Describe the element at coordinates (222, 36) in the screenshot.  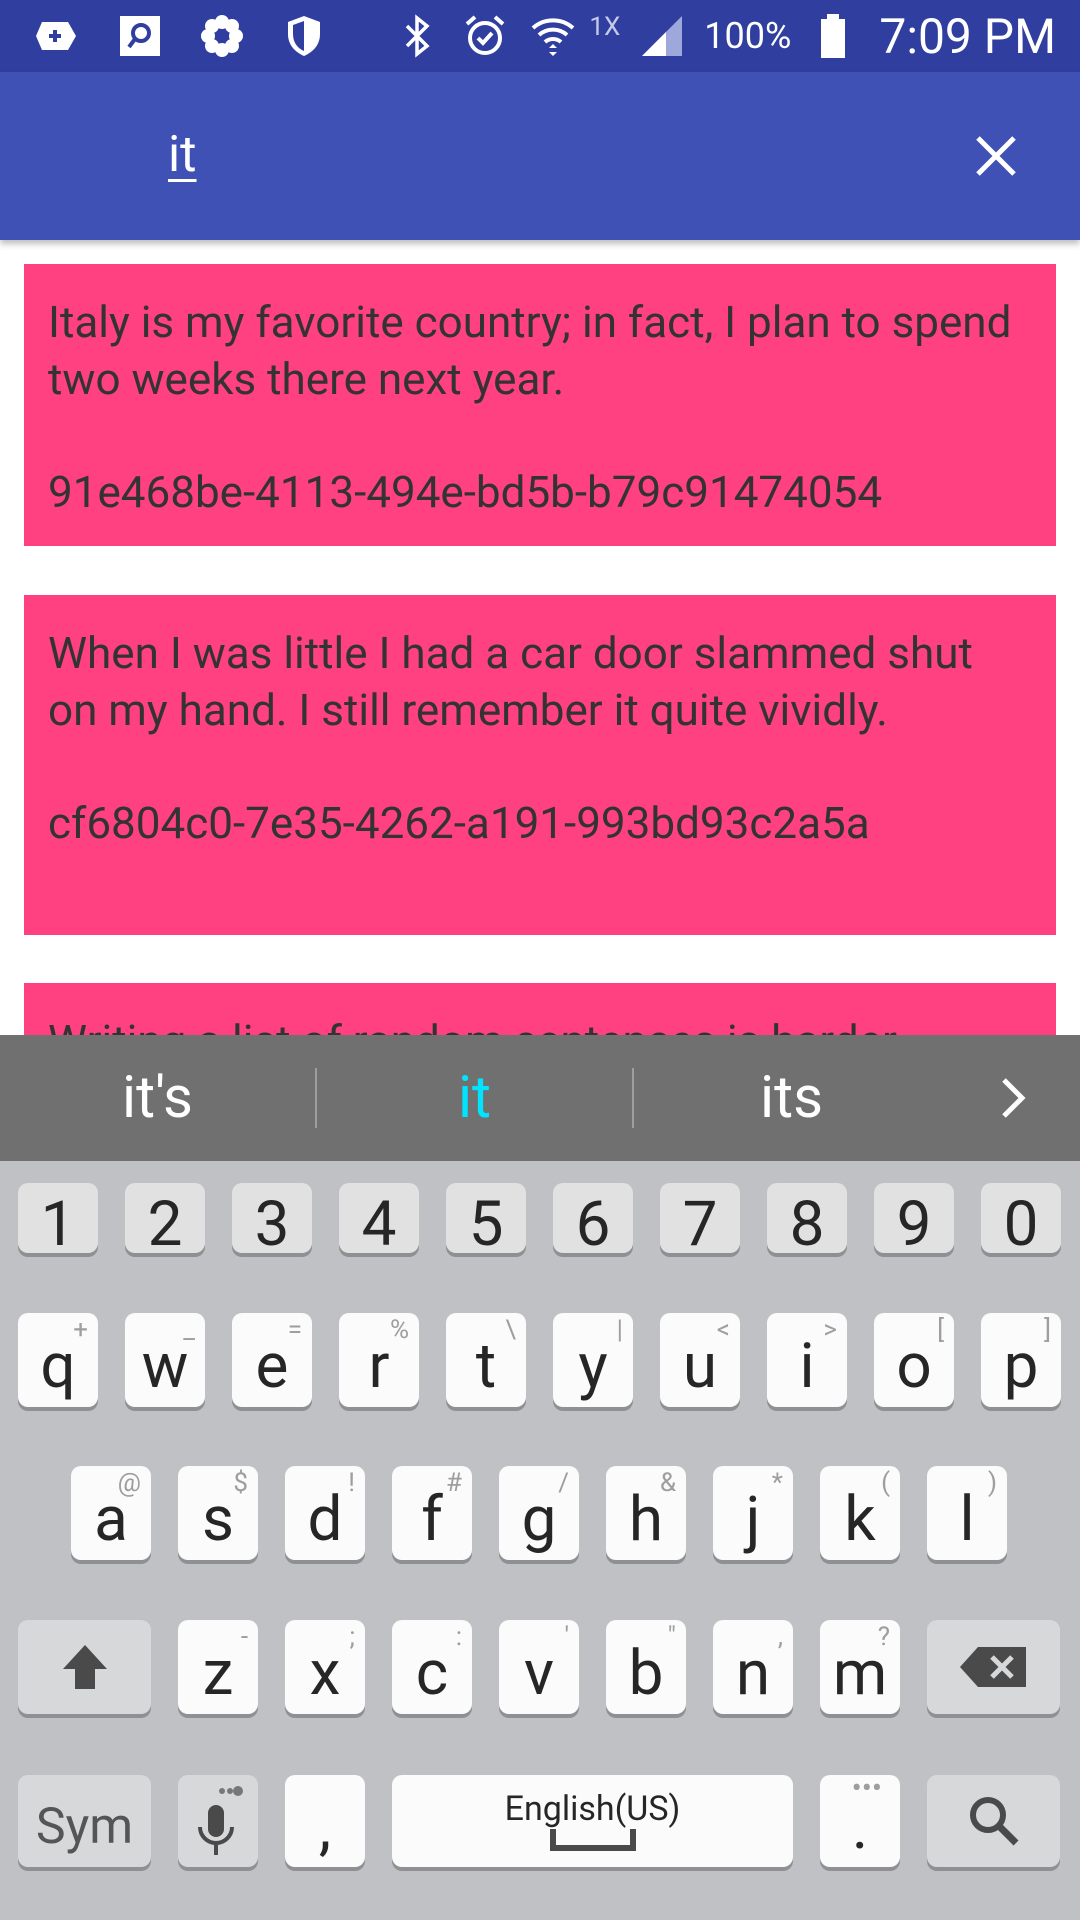
I see `flower-icon` at that location.